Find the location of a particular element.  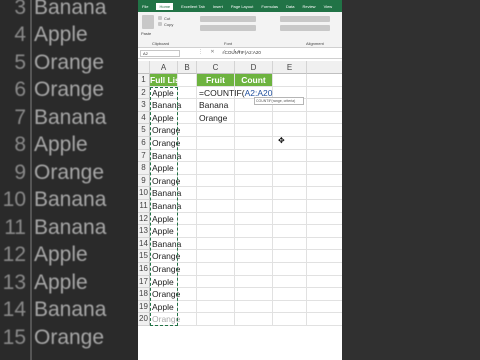

row-header: 15 is located at coordinates (144, 256).